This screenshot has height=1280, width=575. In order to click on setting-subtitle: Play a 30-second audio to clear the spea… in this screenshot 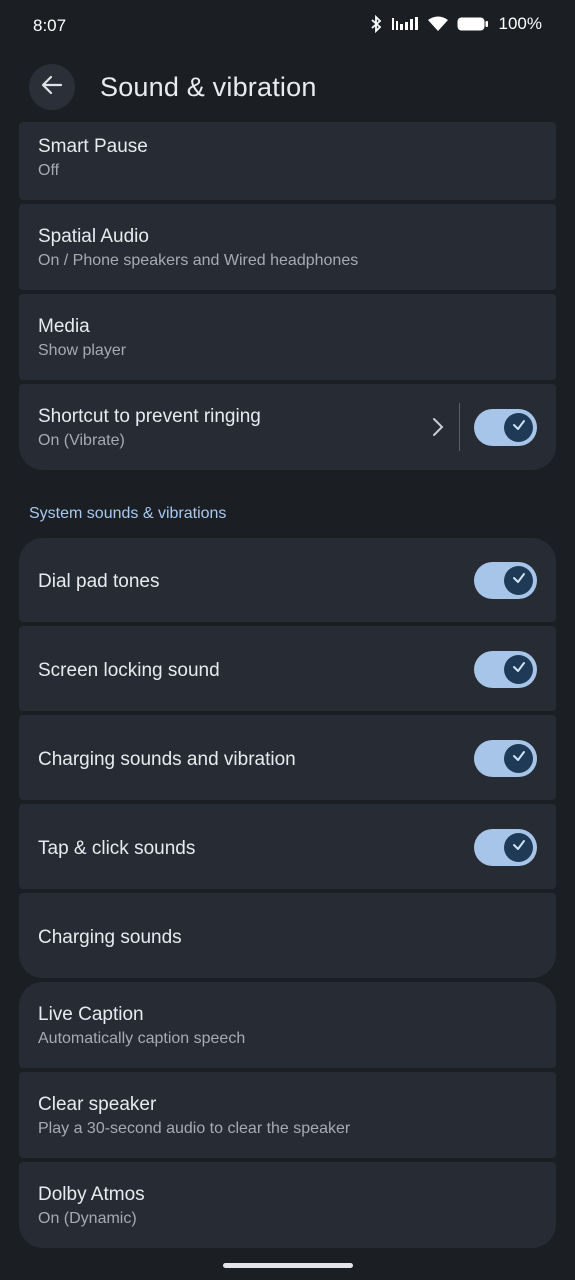, I will do `click(194, 1128)`.